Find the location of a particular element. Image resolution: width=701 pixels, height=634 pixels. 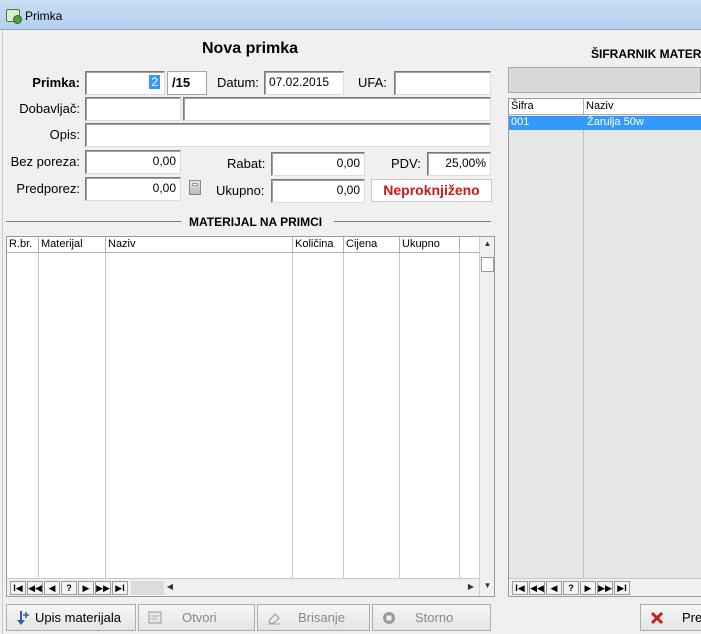

column-header-ukupno: Ukupno is located at coordinates (430, 245).